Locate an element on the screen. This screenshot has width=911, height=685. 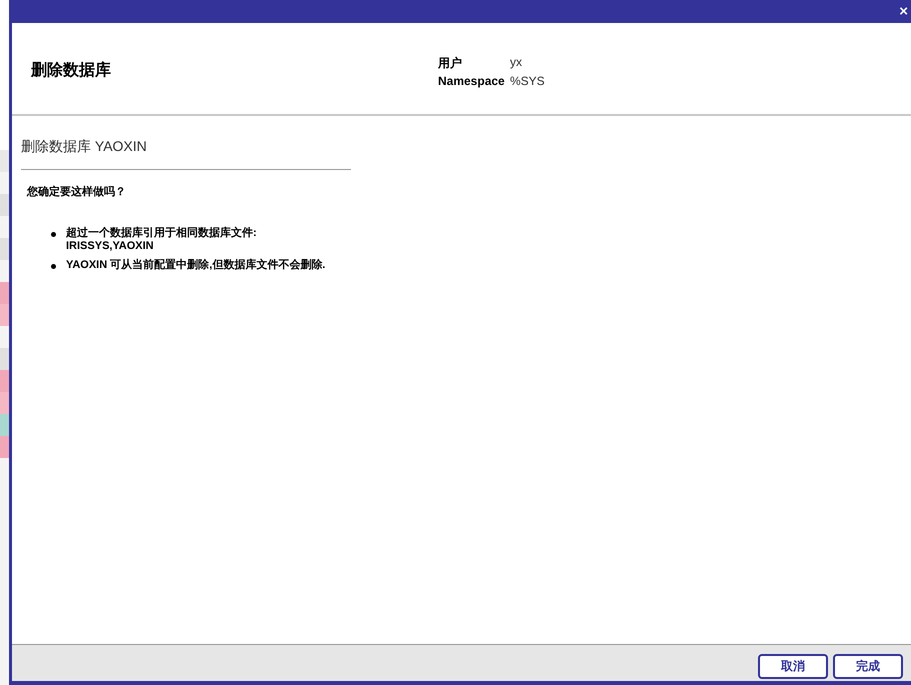
info-label: Namespace is located at coordinates (472, 81).